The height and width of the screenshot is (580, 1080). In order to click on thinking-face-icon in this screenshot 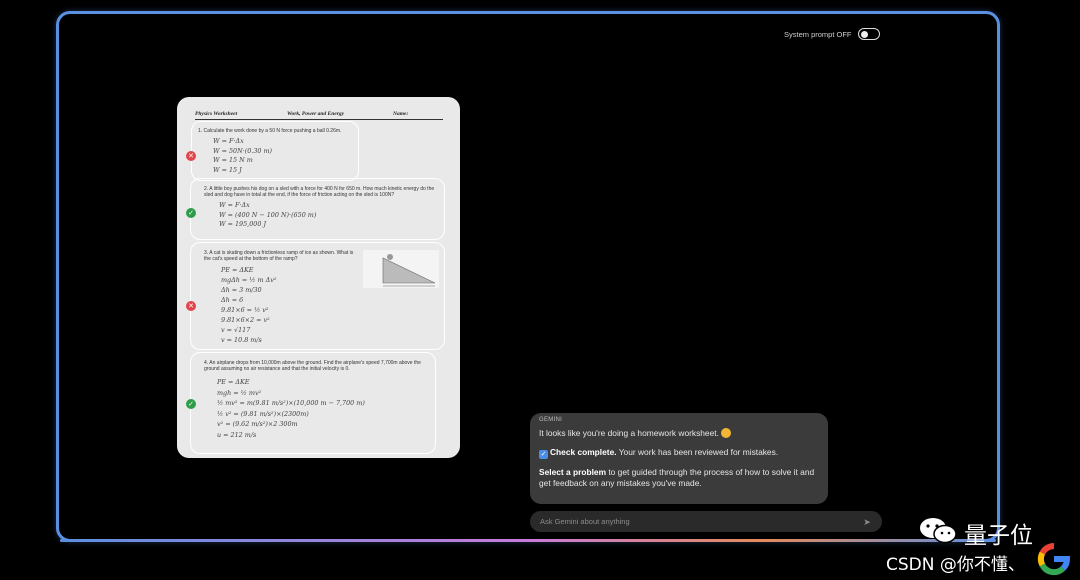, I will do `click(725, 433)`.